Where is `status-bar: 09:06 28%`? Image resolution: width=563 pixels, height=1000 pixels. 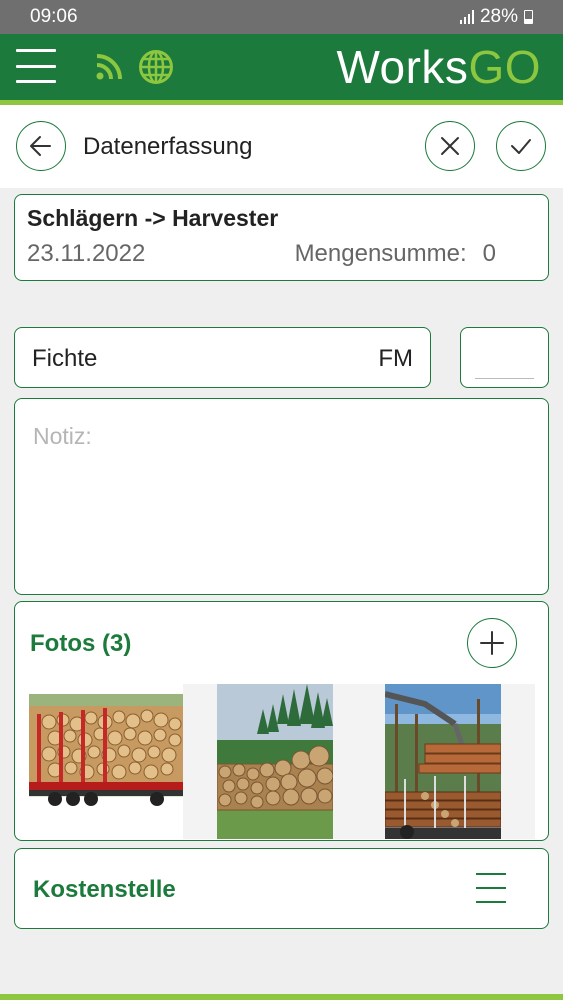 status-bar: 09:06 28% is located at coordinates (281, 17).